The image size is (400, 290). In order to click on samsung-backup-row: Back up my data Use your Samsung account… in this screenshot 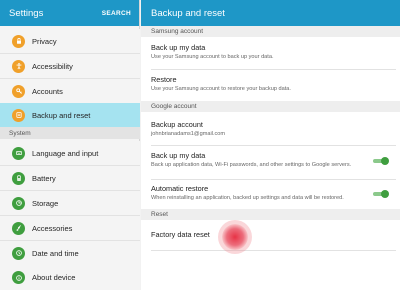, I will do `click(270, 56)`.